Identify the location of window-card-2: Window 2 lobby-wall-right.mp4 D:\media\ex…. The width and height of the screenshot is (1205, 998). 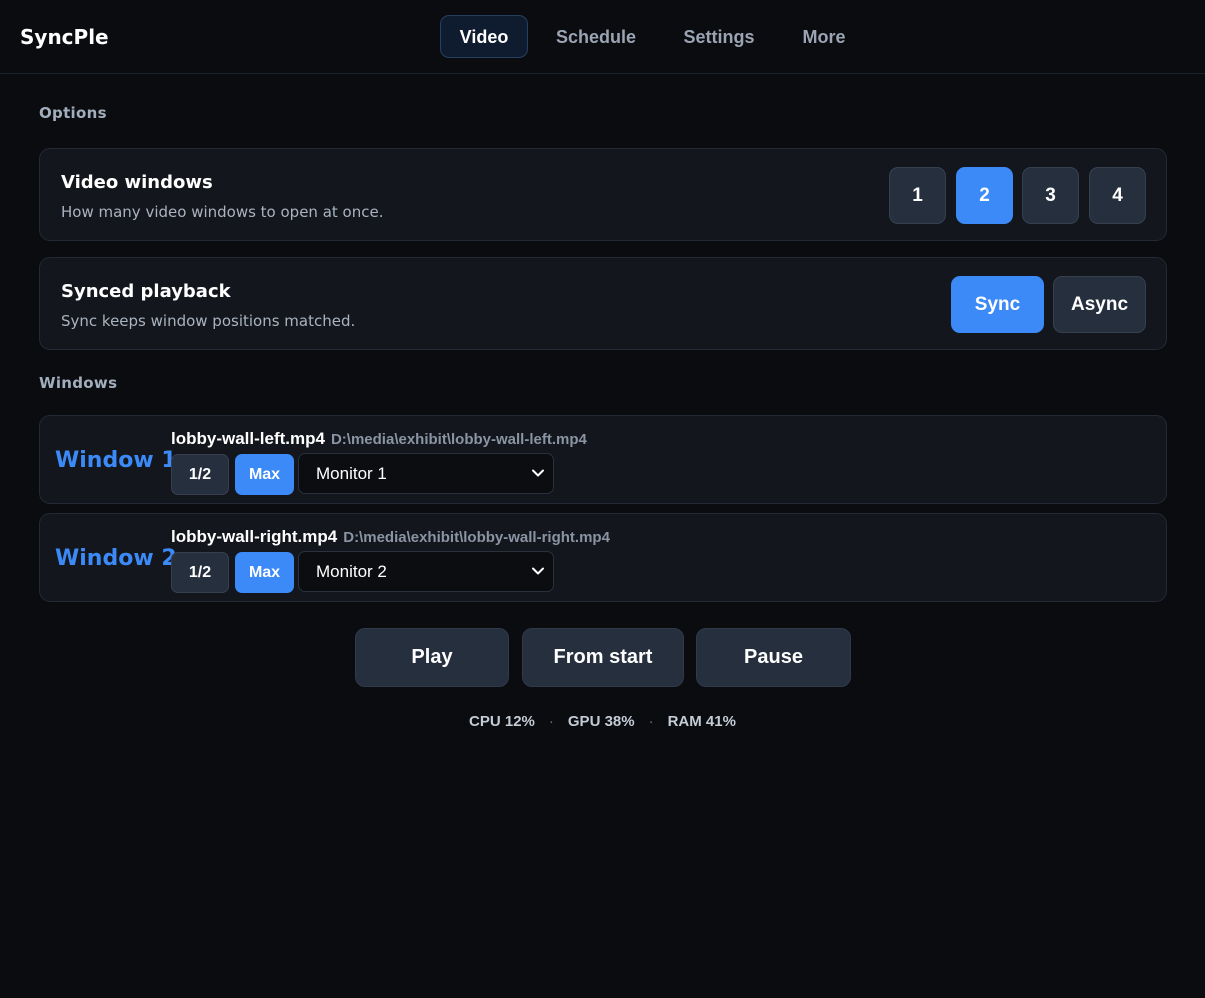
(603, 557).